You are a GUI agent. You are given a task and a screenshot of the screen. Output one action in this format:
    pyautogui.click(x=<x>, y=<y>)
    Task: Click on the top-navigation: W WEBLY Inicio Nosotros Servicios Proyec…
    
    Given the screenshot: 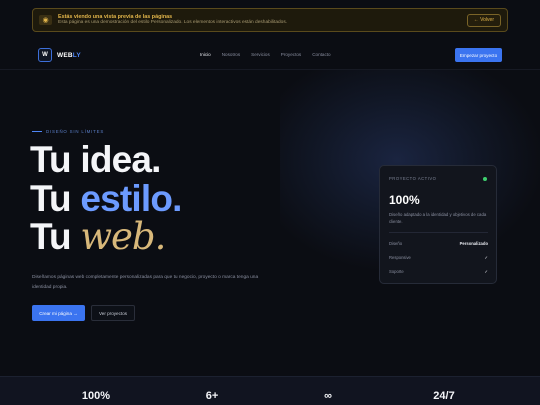 What is the action you would take?
    pyautogui.click(x=270, y=56)
    